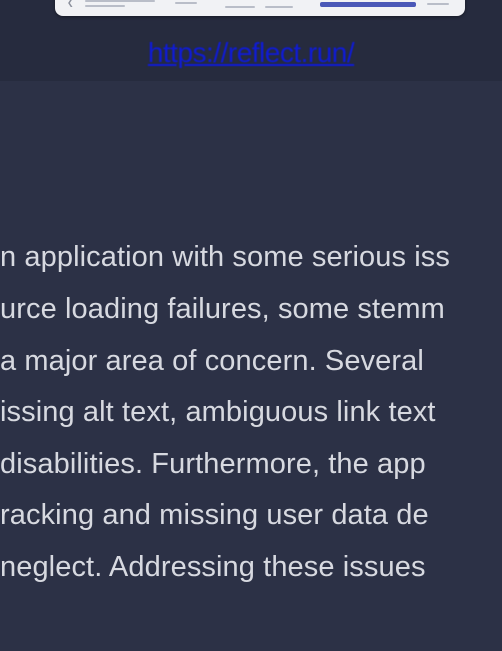 The image size is (502, 651). I want to click on body-text-line-6: racking and missing user data de, so click(214, 515).